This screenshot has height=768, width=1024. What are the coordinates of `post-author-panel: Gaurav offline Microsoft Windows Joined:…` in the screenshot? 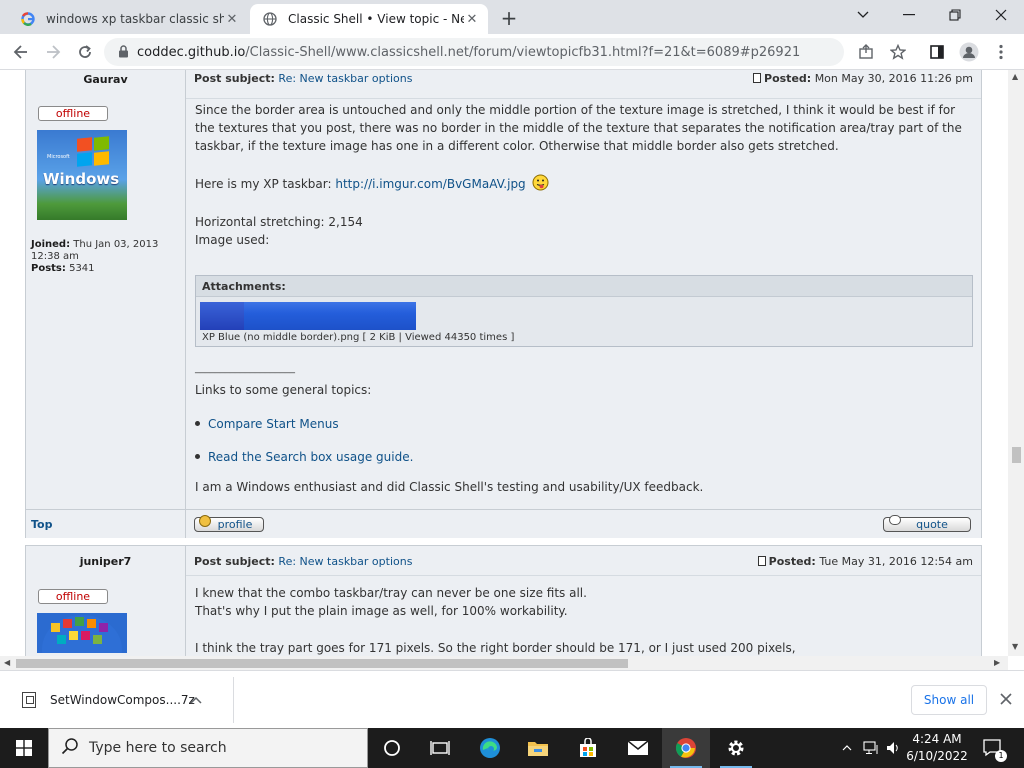 It's located at (105, 289).